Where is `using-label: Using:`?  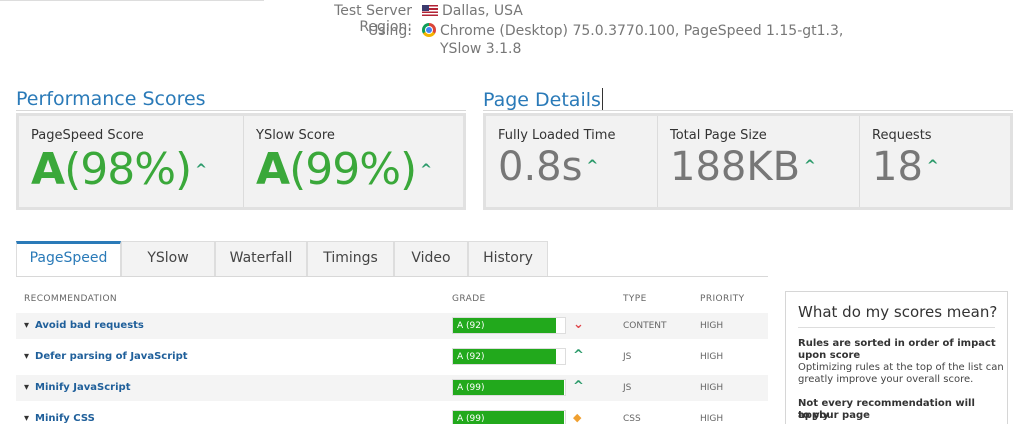
using-label: Using: is located at coordinates (390, 31).